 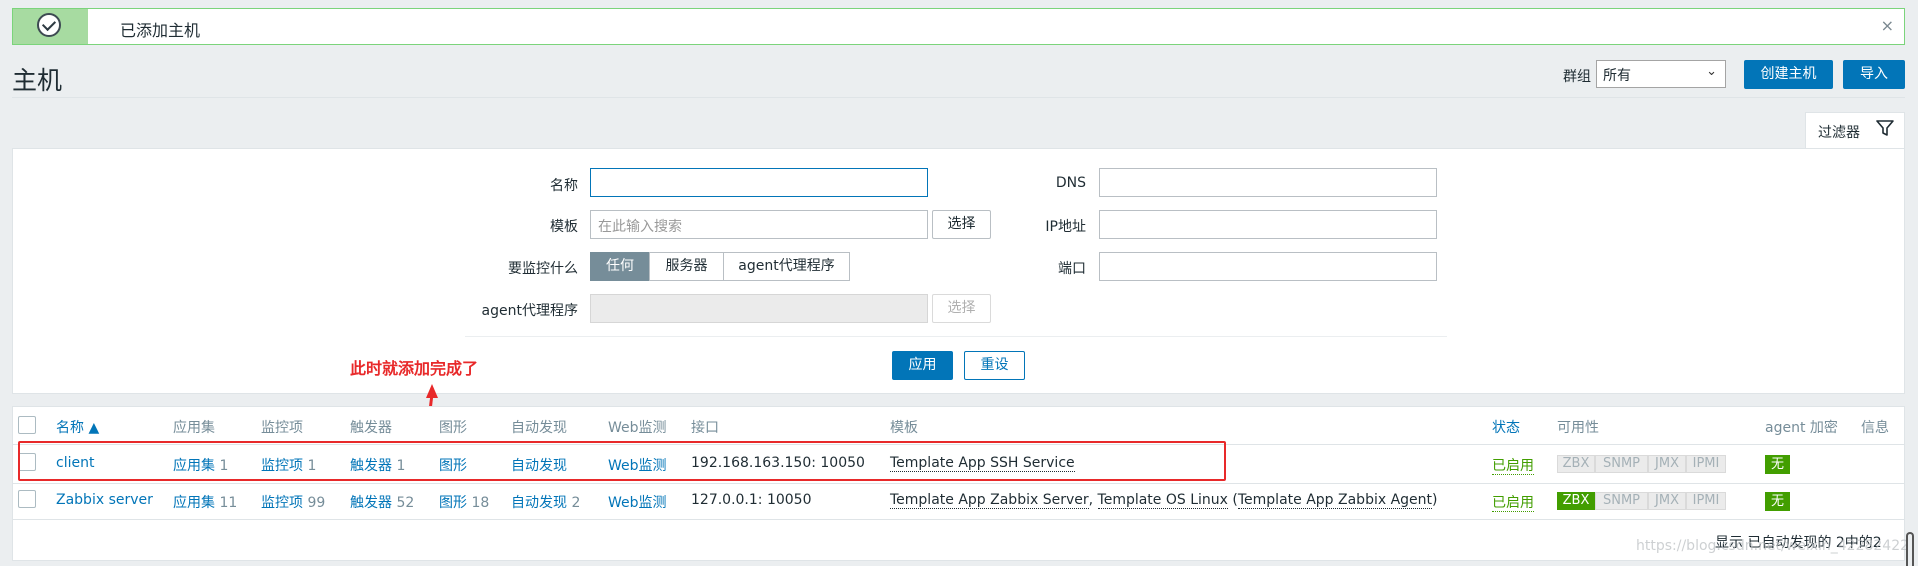 I want to click on col-name: 名称 ▲, so click(x=77, y=427).